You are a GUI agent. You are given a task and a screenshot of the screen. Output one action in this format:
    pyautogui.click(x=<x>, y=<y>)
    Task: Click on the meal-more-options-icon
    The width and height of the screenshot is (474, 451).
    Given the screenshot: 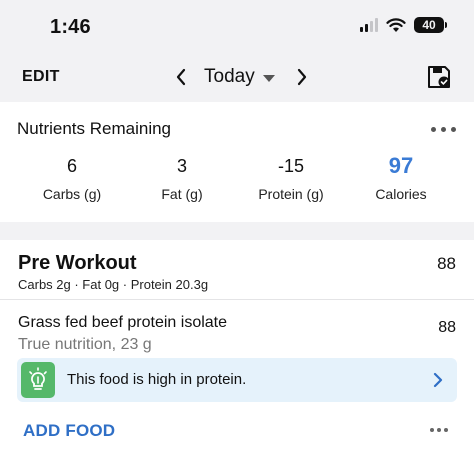 What is the action you would take?
    pyautogui.click(x=439, y=430)
    